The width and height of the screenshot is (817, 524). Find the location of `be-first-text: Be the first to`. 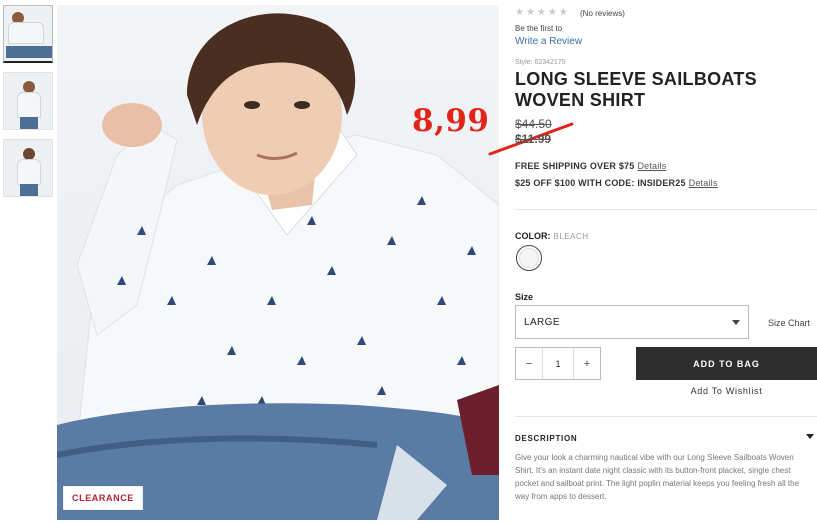

be-first-text: Be the first to is located at coordinates (539, 28).